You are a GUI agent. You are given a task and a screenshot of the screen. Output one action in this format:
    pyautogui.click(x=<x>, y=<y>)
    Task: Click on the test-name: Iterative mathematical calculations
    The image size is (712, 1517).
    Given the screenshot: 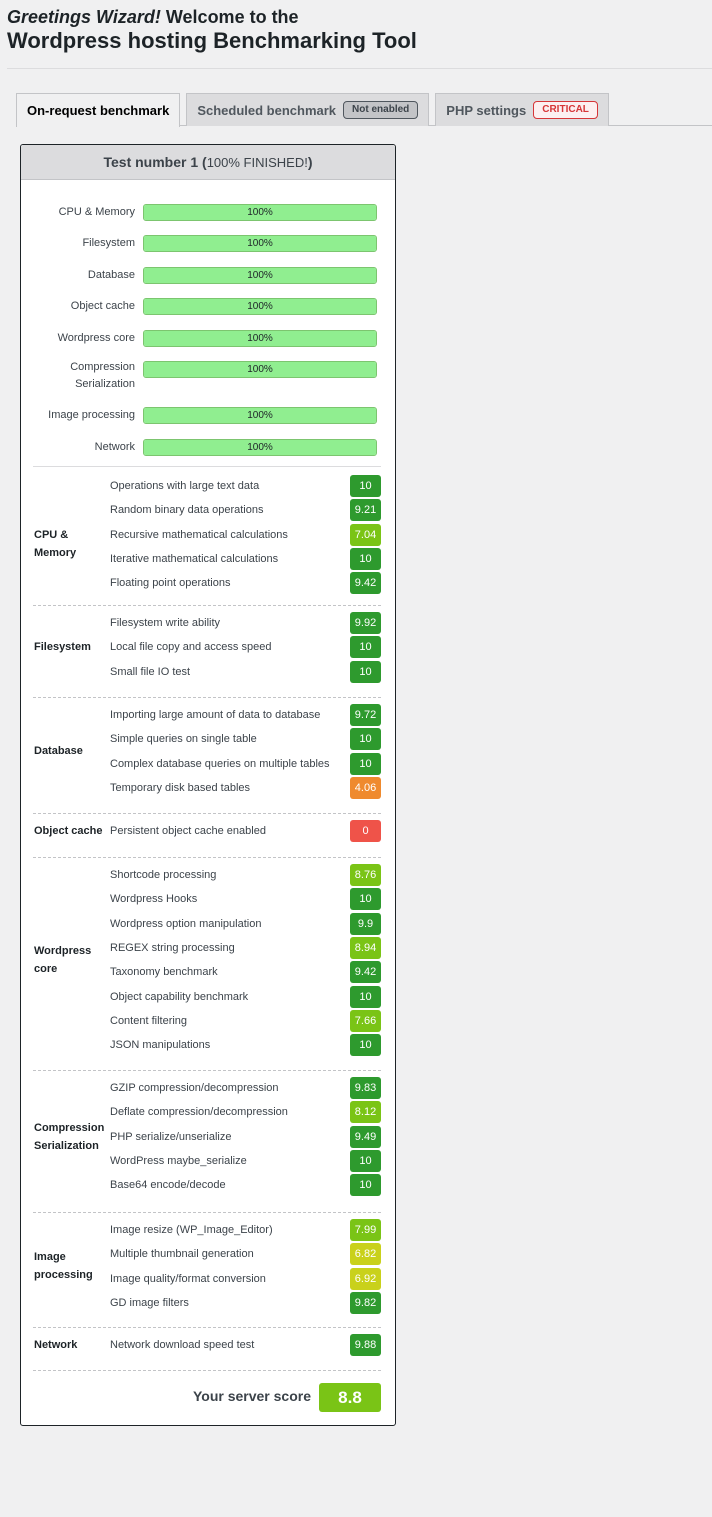 What is the action you would take?
    pyautogui.click(x=194, y=558)
    